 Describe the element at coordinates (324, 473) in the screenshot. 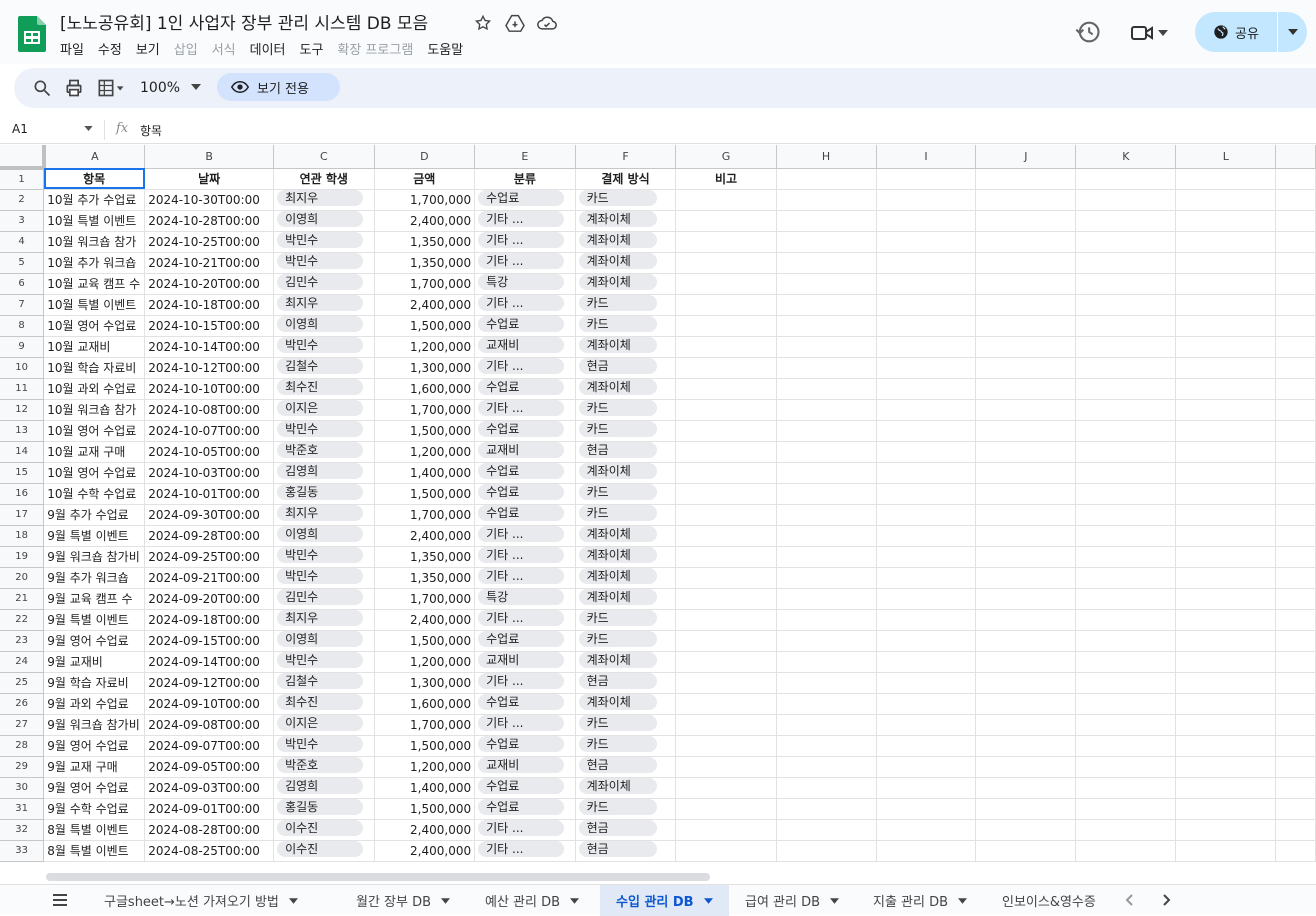

I see `cell: 김영희` at that location.